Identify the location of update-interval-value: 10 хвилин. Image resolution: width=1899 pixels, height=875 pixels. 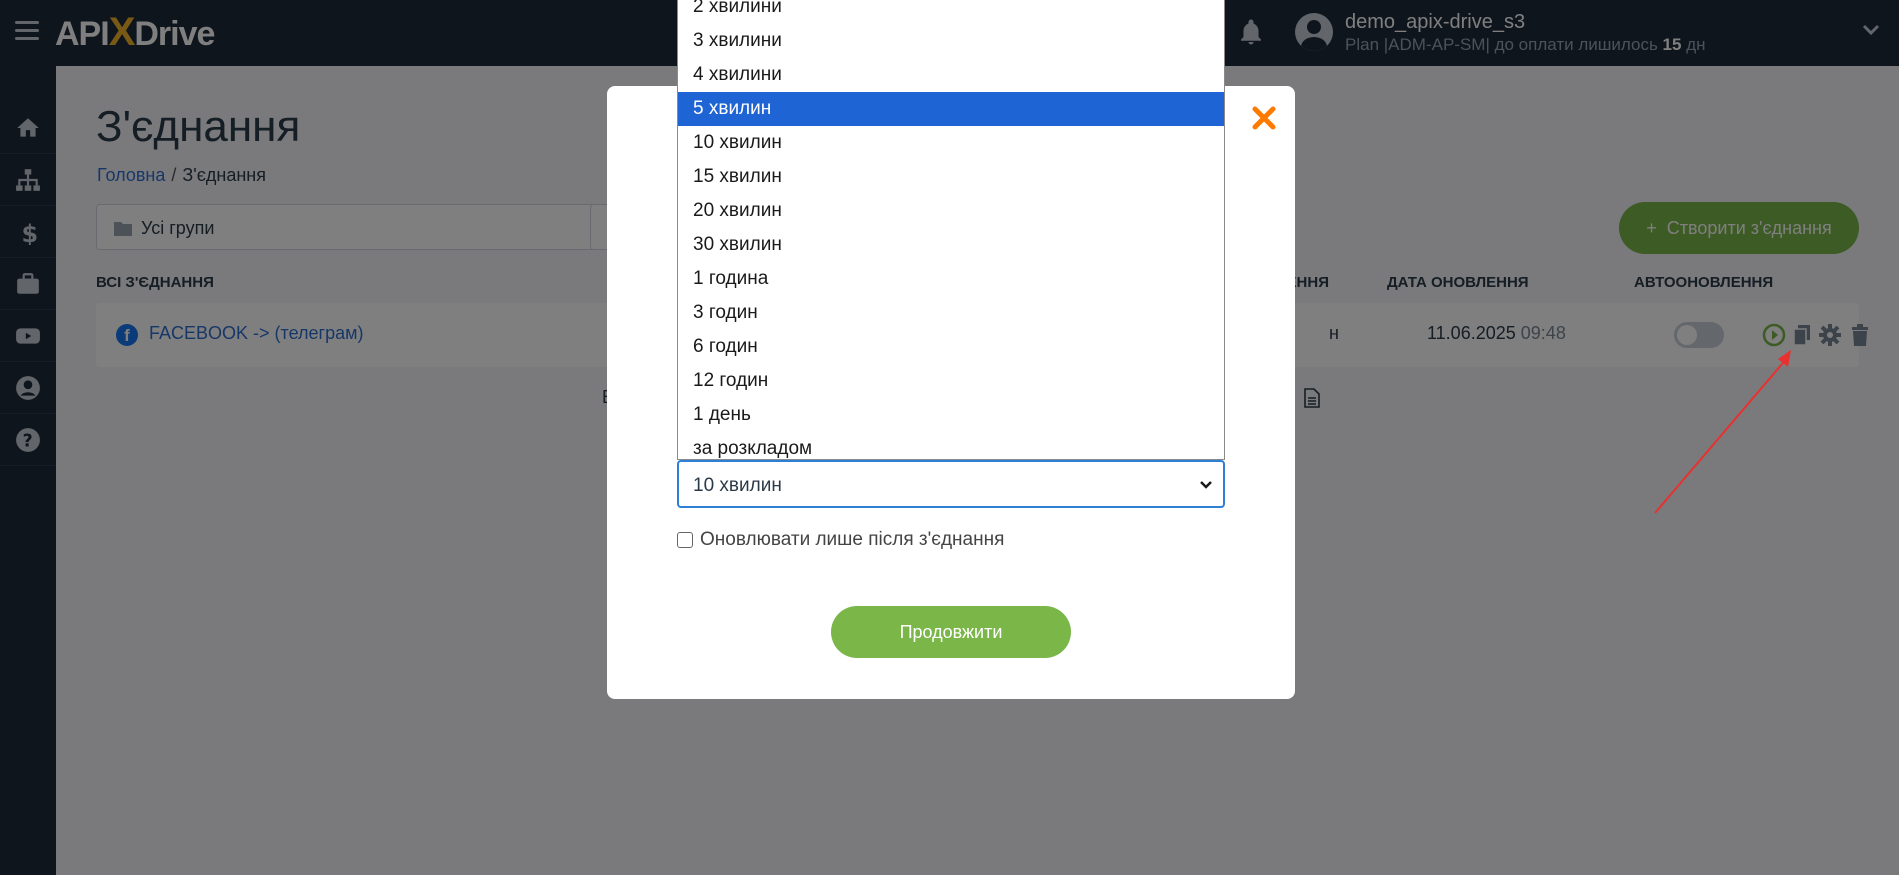
(737, 485).